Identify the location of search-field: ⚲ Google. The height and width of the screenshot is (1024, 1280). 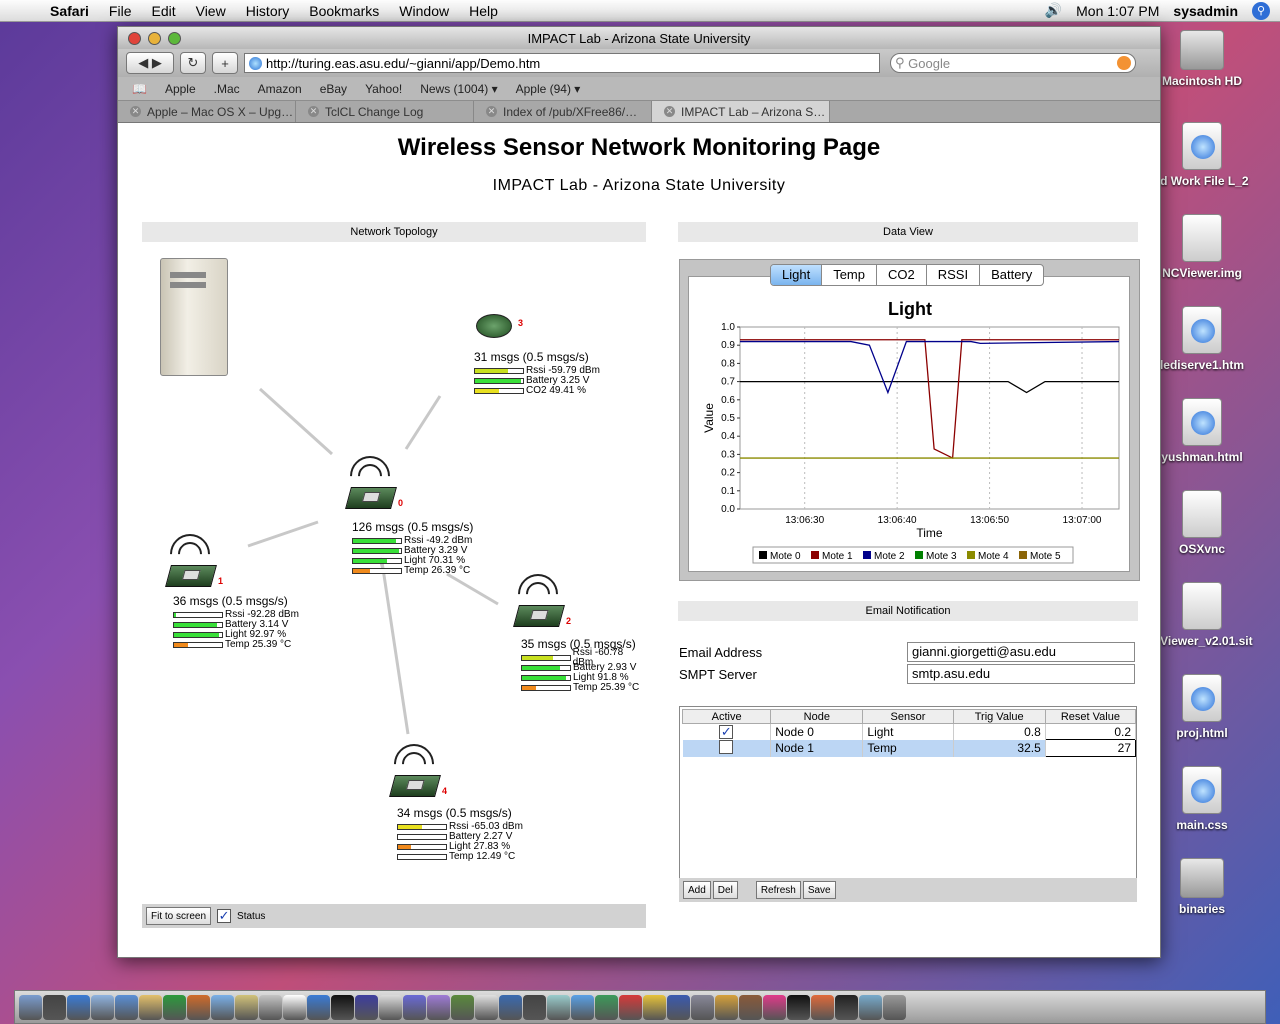
(1013, 63).